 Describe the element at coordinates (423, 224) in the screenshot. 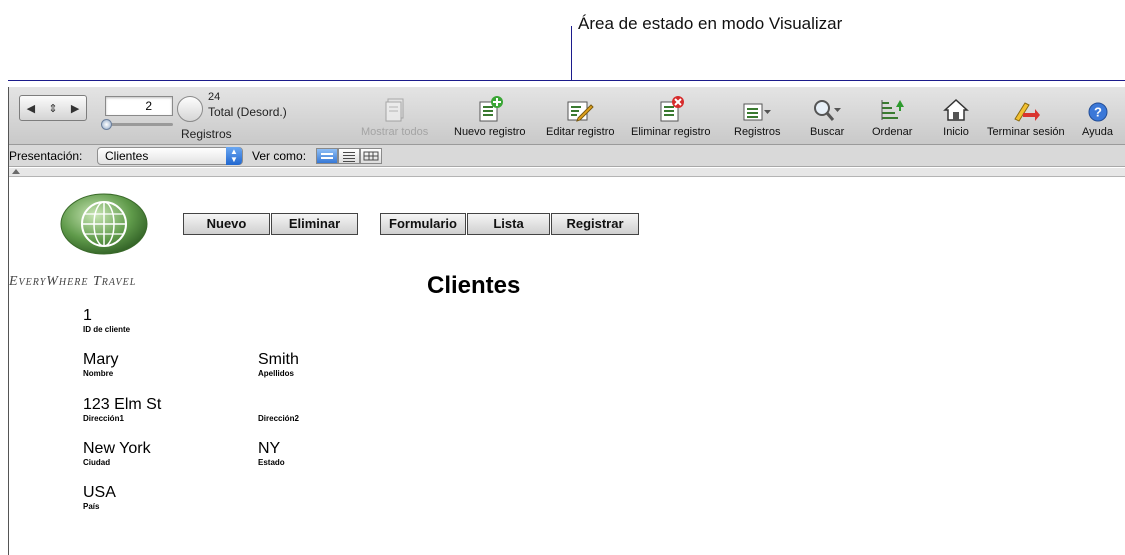

I see `form-button: Formulario` at that location.